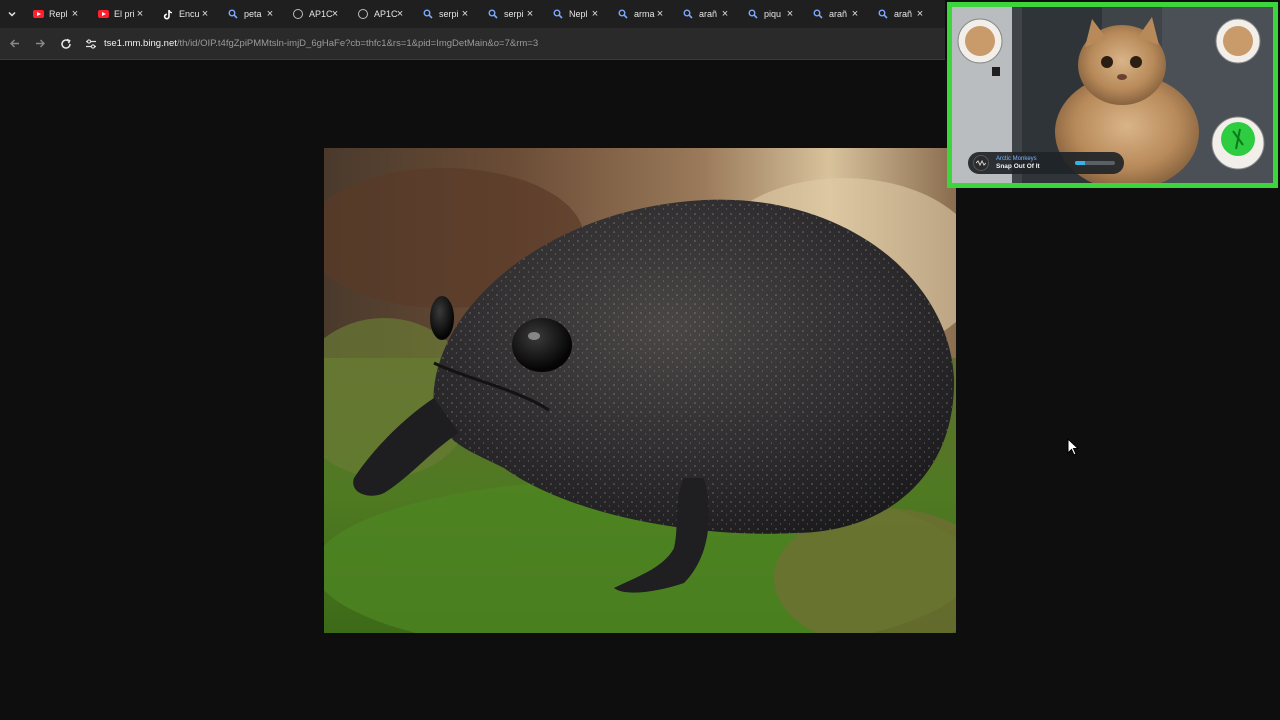 Image resolution: width=1280 pixels, height=720 pixels. What do you see at coordinates (251, 14) in the screenshot?
I see `browser-tab: peta ×` at bounding box center [251, 14].